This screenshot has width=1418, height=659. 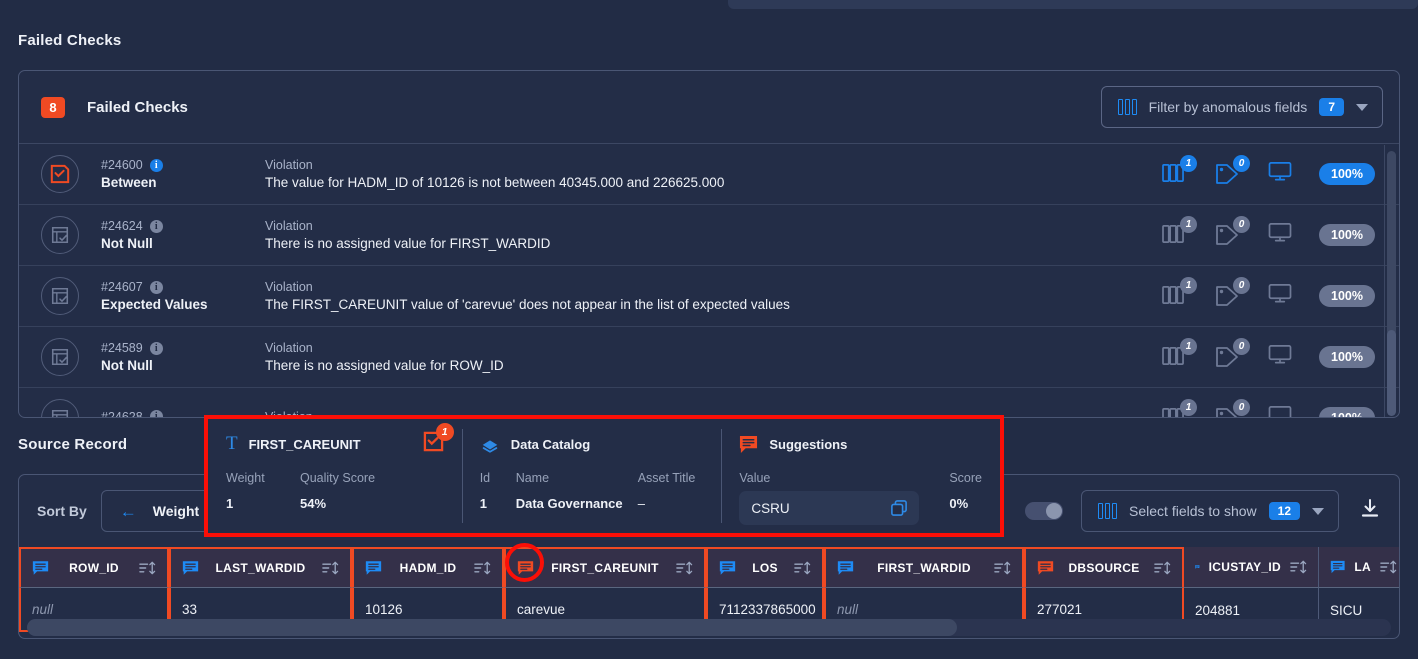 What do you see at coordinates (154, 304) in the screenshot?
I see `check-rule-name: Expected Values` at bounding box center [154, 304].